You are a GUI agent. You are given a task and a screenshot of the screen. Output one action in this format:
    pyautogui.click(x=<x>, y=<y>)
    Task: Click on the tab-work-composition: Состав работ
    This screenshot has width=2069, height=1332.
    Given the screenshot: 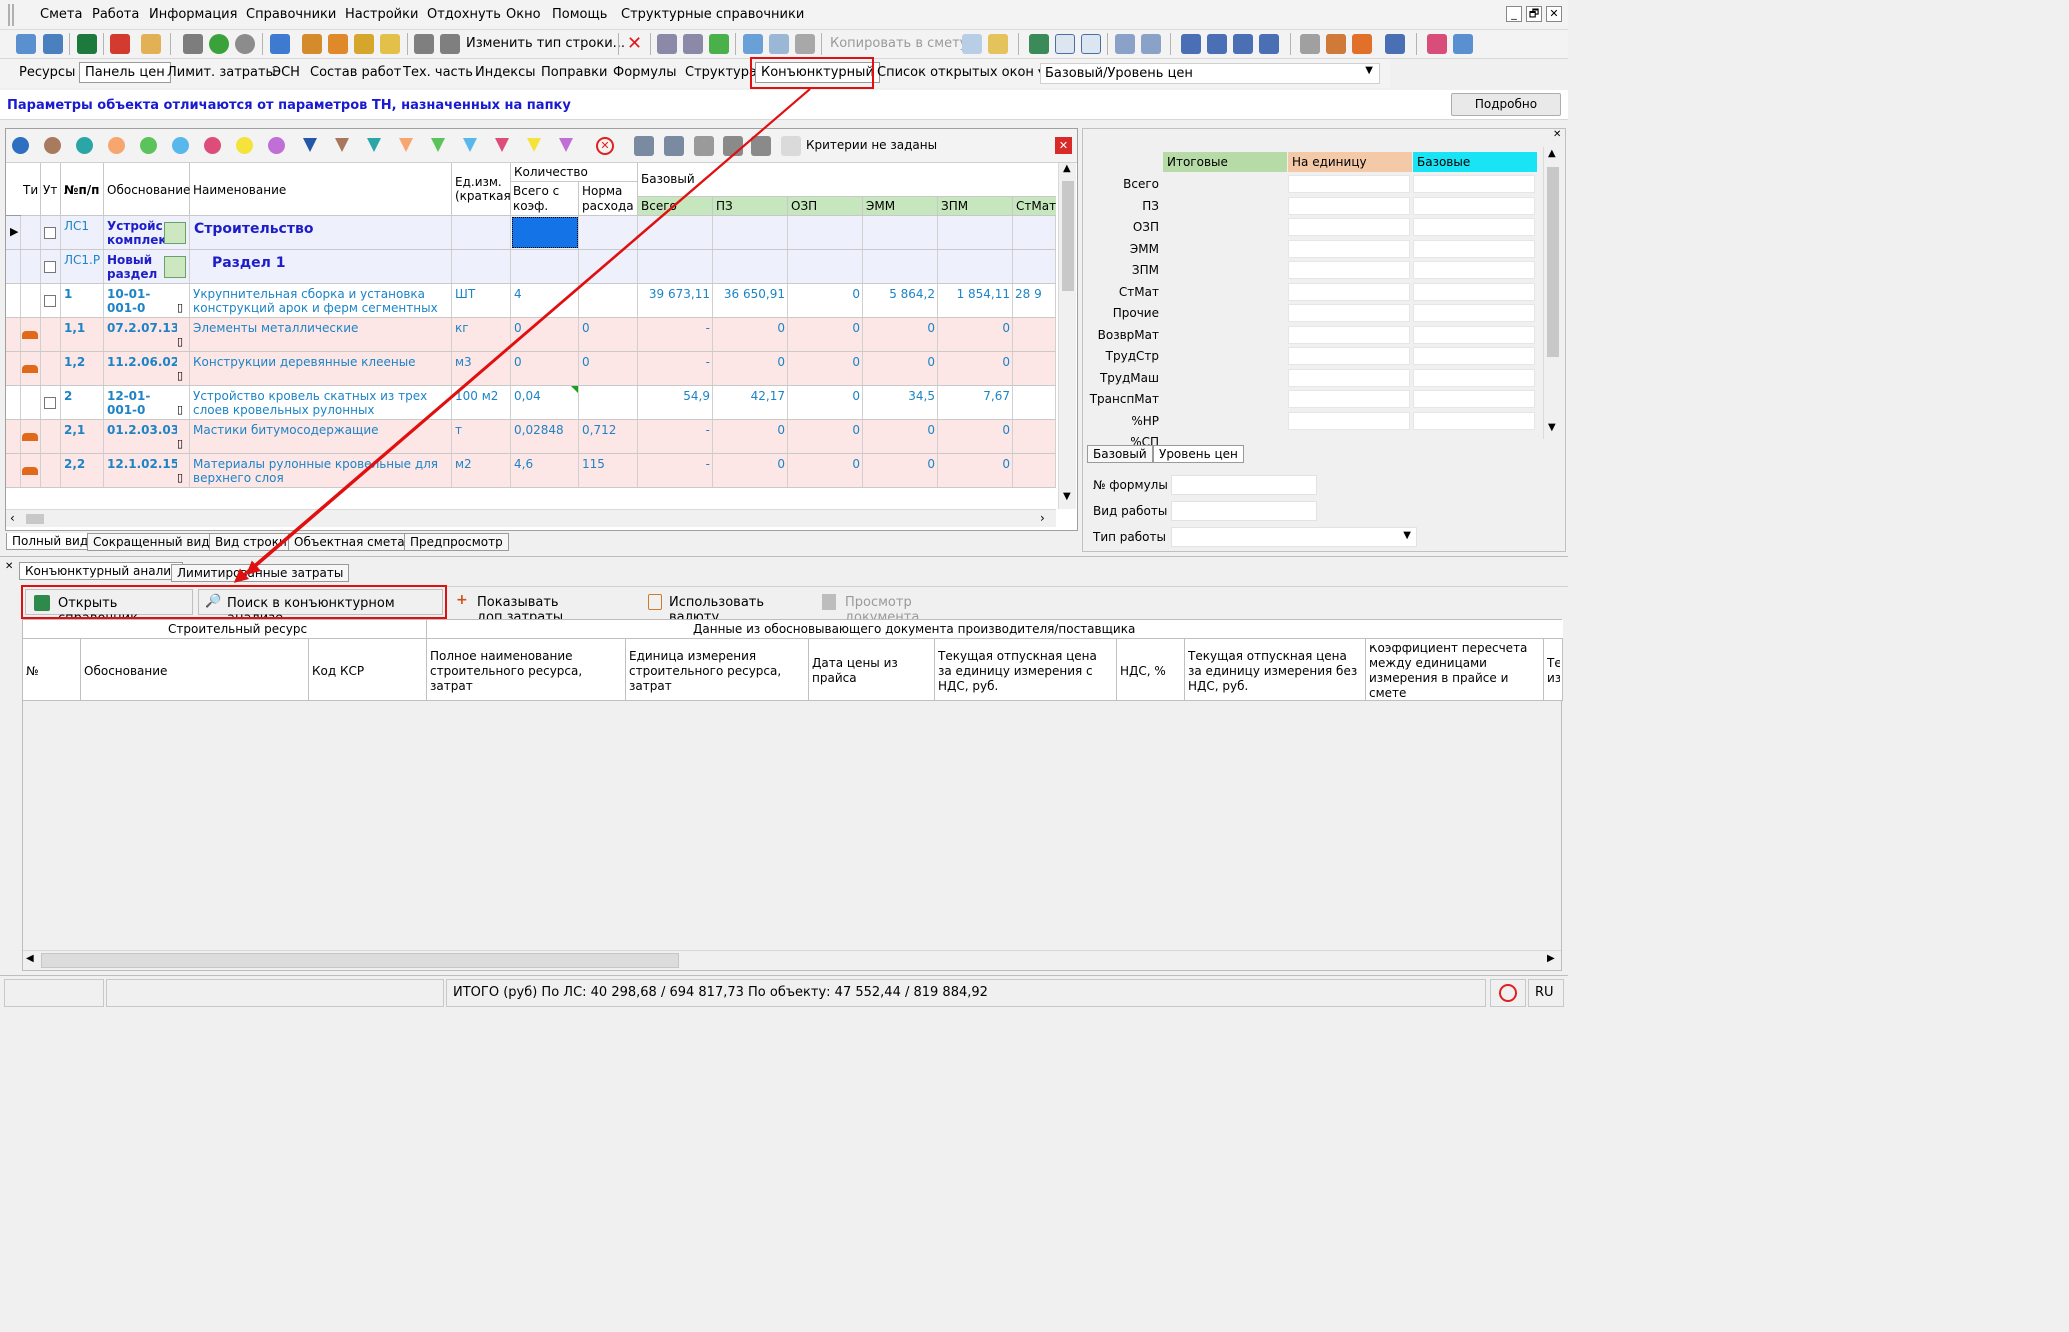 What is the action you would take?
    pyautogui.click(x=355, y=72)
    